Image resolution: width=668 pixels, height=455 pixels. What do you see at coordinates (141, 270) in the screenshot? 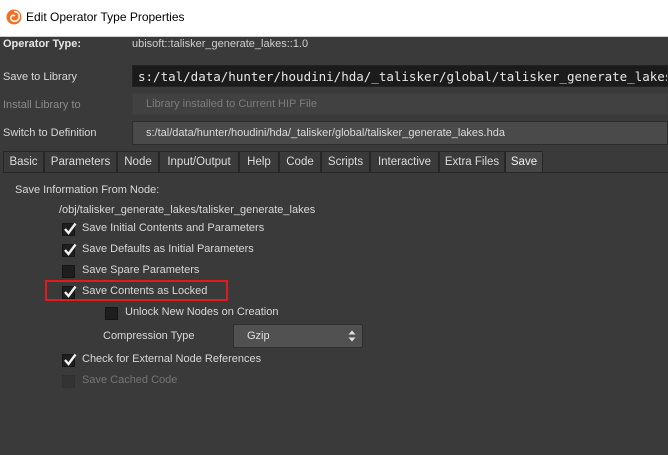
I see `save-spare-parameters-label: Save Spare Parameters` at bounding box center [141, 270].